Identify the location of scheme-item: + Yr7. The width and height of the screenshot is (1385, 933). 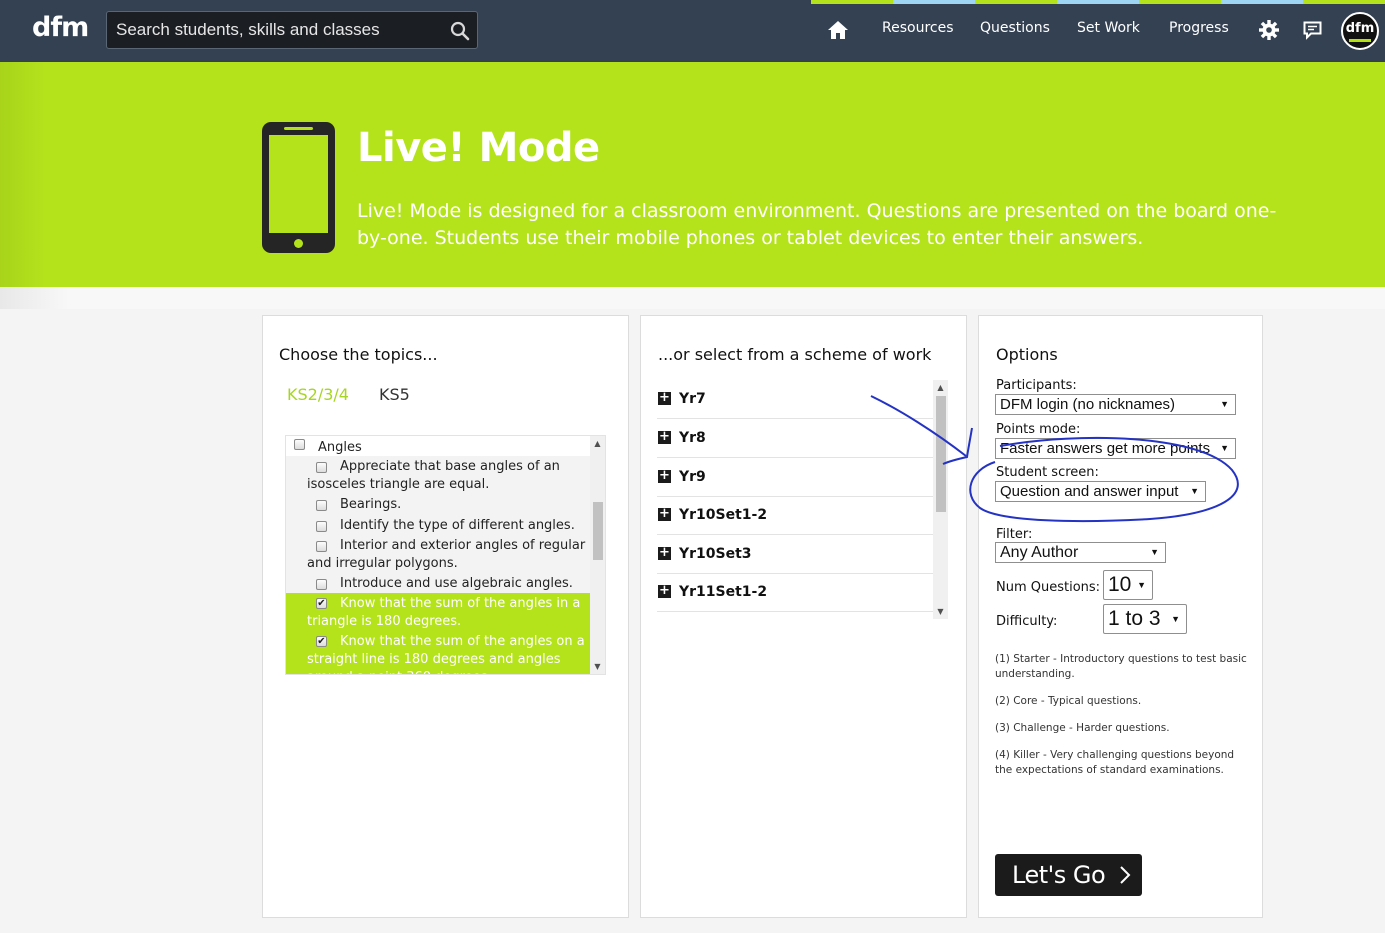
(795, 399).